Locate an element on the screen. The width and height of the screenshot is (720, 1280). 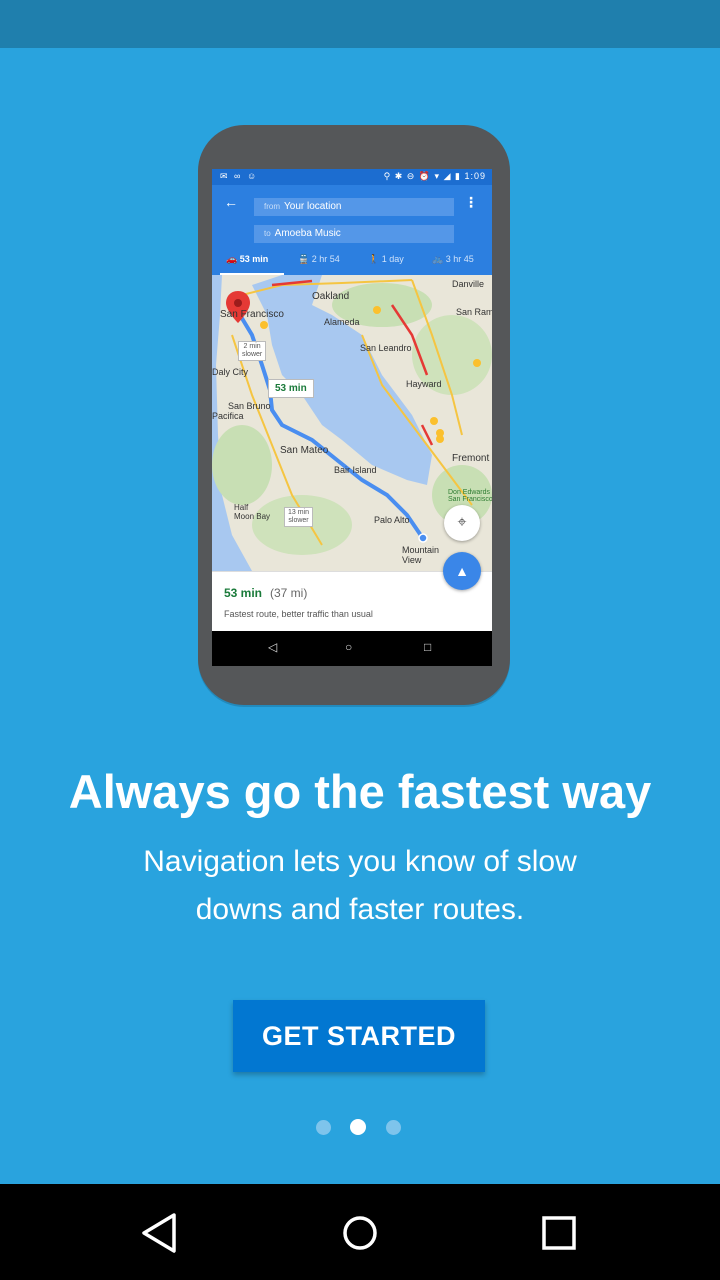
navigation-arrow-icon: ▲ is located at coordinates (462, 571).